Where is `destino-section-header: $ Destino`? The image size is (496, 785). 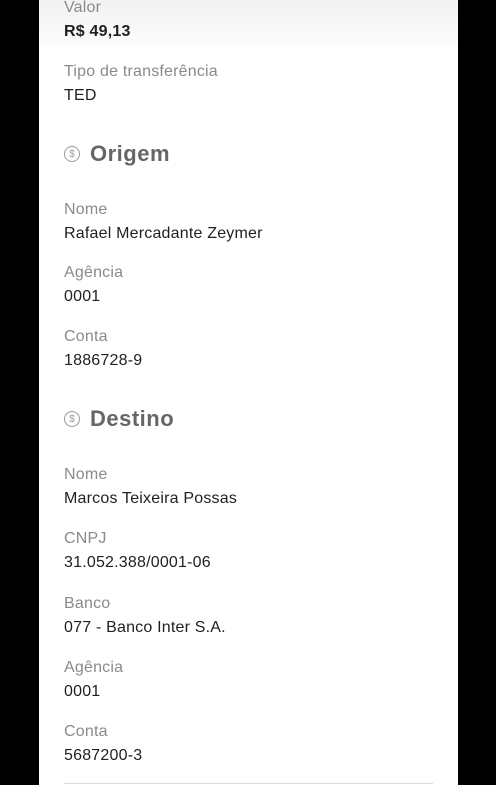 destino-section-header: $ Destino is located at coordinates (119, 419).